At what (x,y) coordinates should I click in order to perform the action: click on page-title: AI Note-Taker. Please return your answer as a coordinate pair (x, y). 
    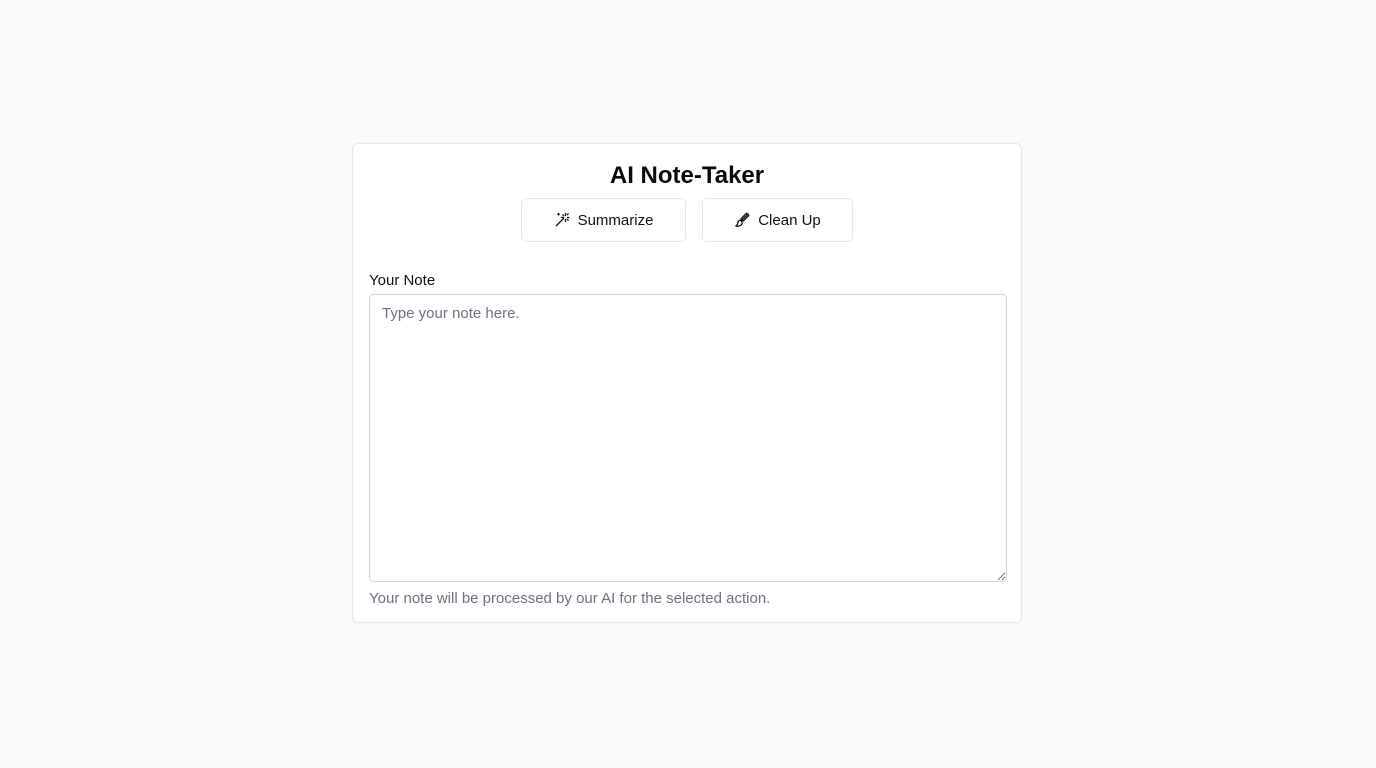
    Looking at the image, I should click on (687, 175).